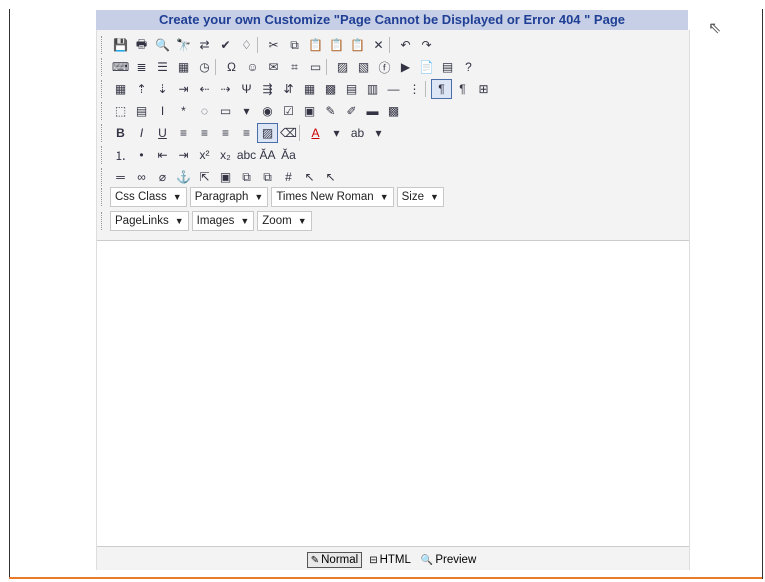 The width and height of the screenshot is (765, 582). I want to click on paragraph-dropdown: Paragraph ▼, so click(229, 197).